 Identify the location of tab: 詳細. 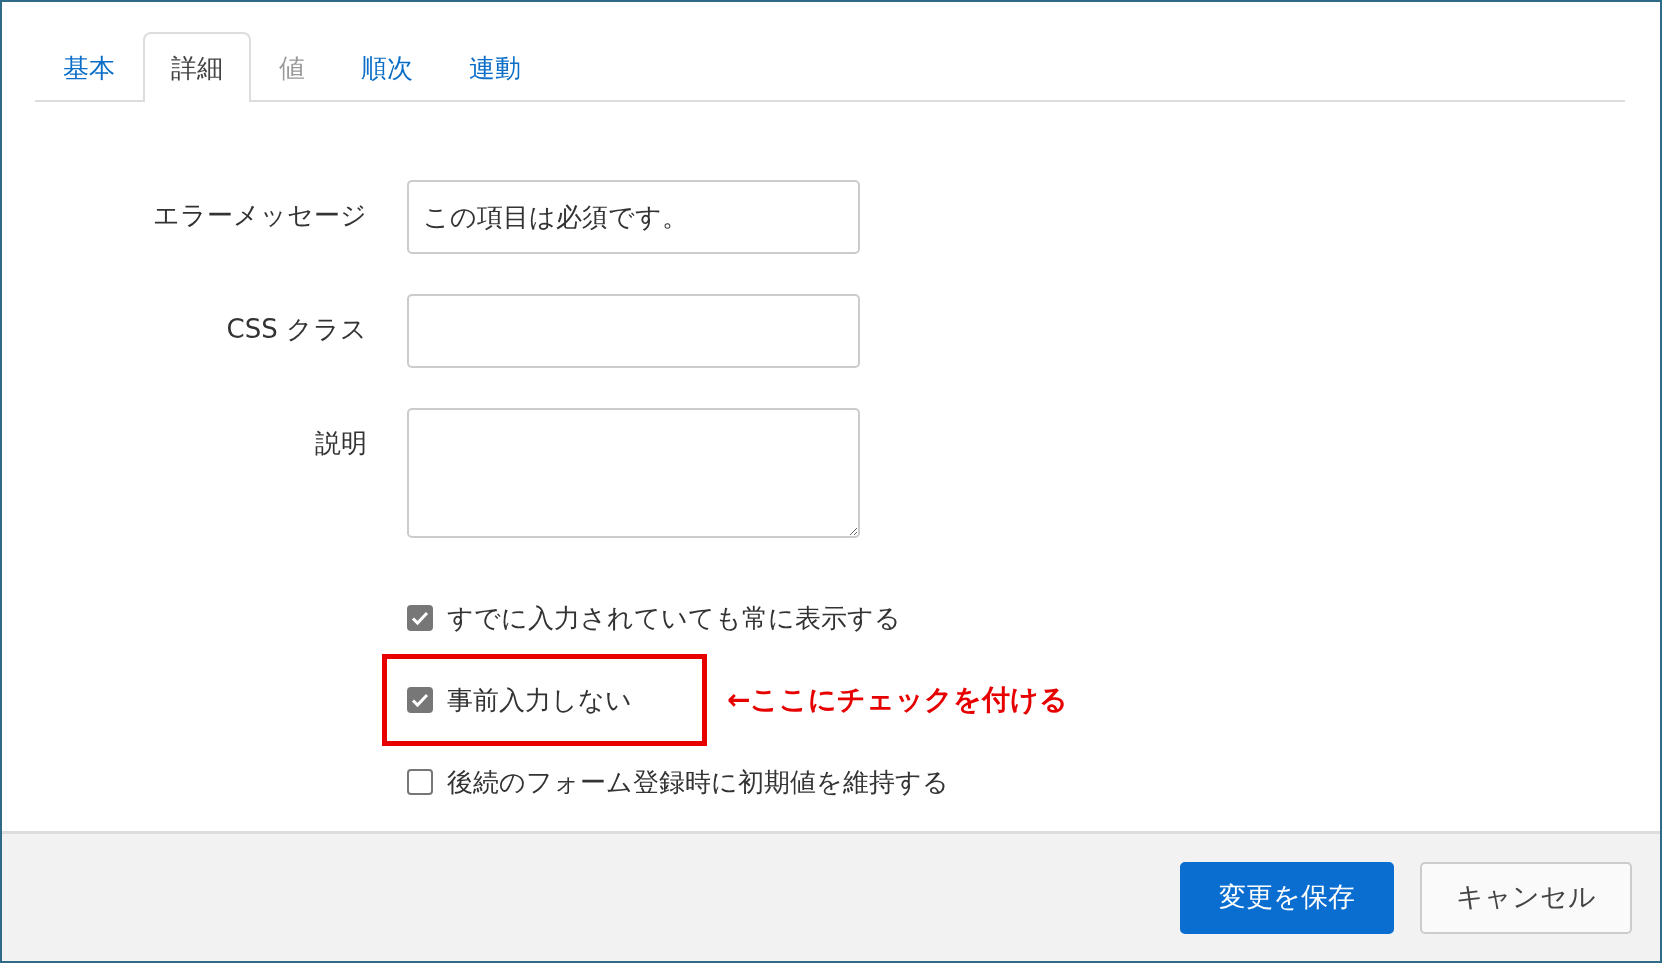
(197, 67).